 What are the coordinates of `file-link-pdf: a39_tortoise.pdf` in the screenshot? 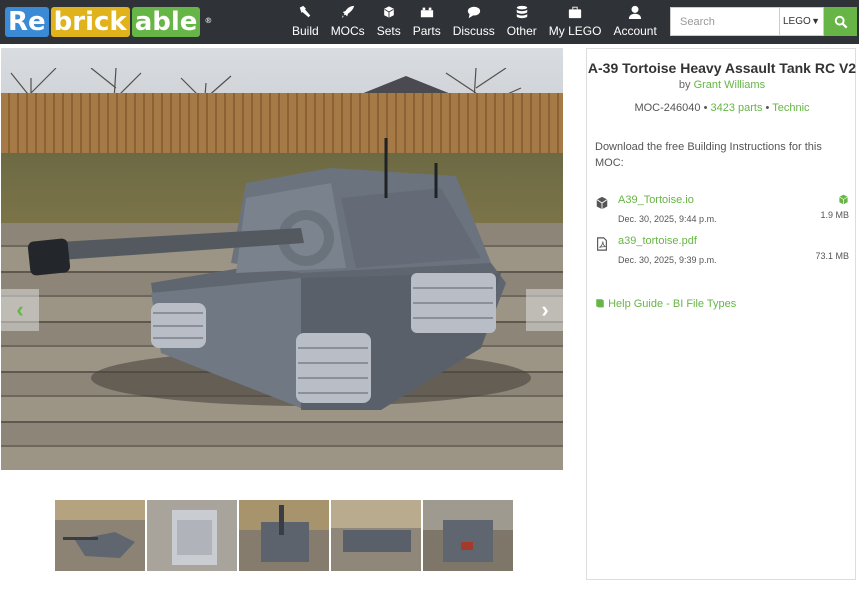 It's located at (657, 241).